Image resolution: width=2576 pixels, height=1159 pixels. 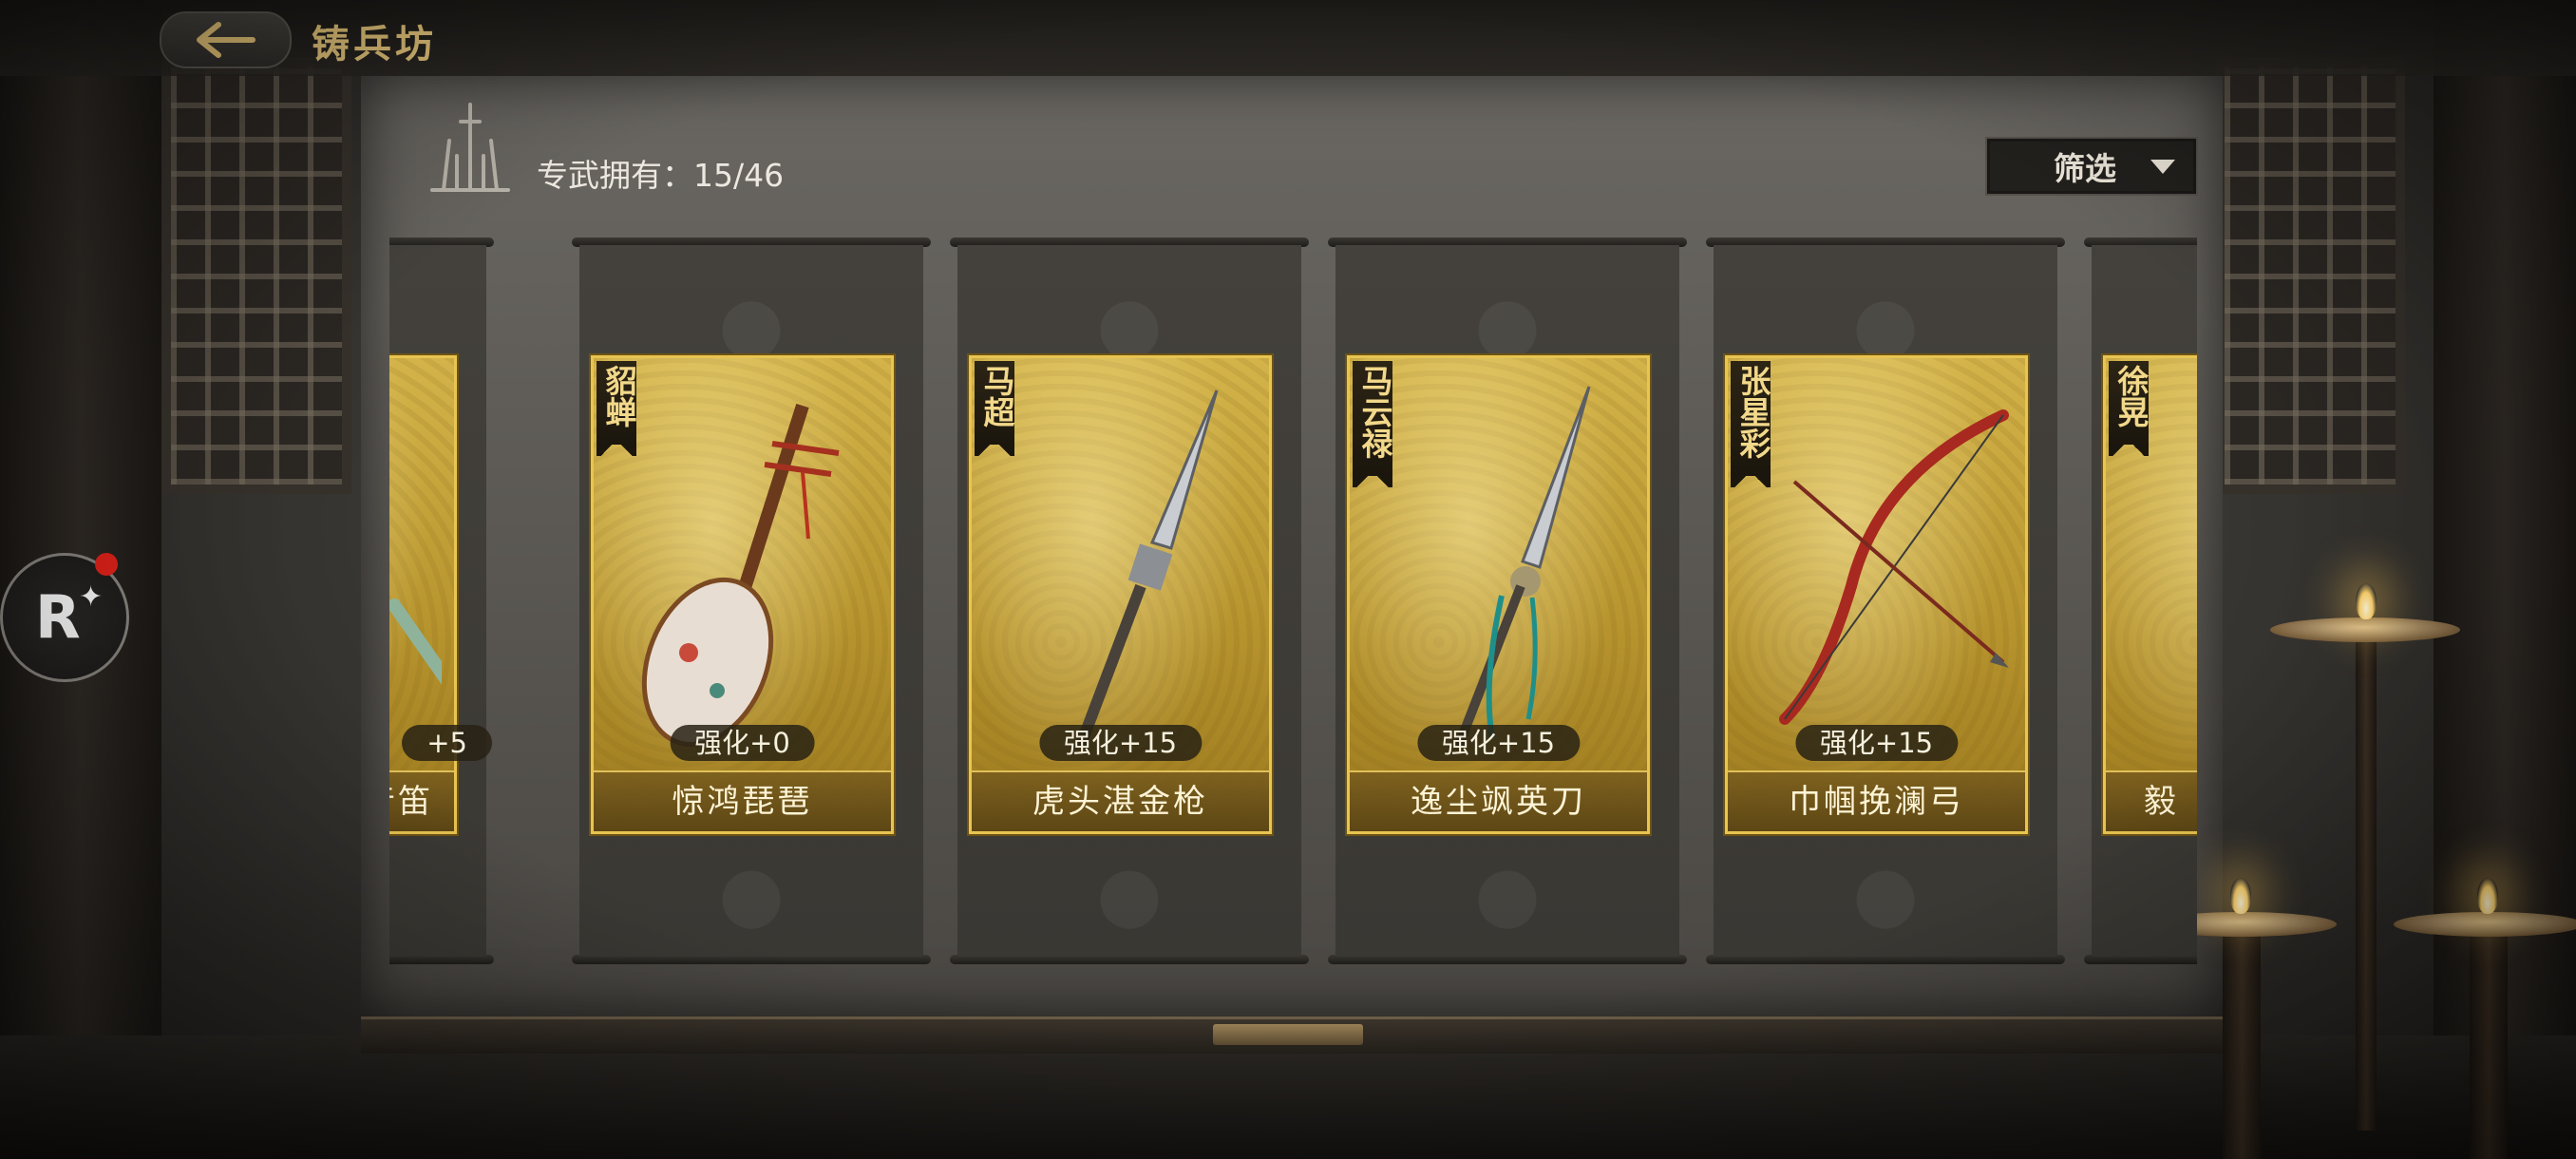 What do you see at coordinates (1120, 800) in the screenshot?
I see `weapon-name: 虎头湛金枪` at bounding box center [1120, 800].